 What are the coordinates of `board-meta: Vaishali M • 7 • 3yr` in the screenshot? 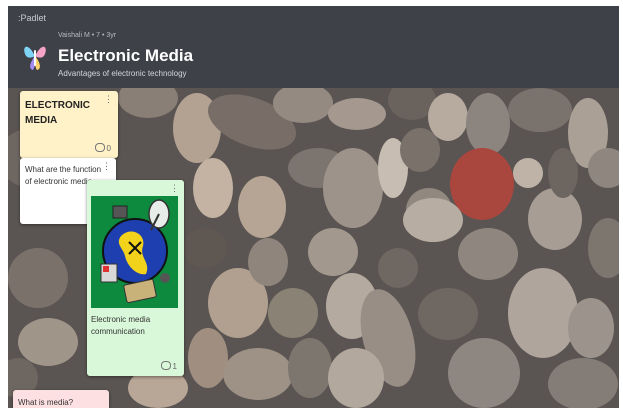 It's located at (87, 35).